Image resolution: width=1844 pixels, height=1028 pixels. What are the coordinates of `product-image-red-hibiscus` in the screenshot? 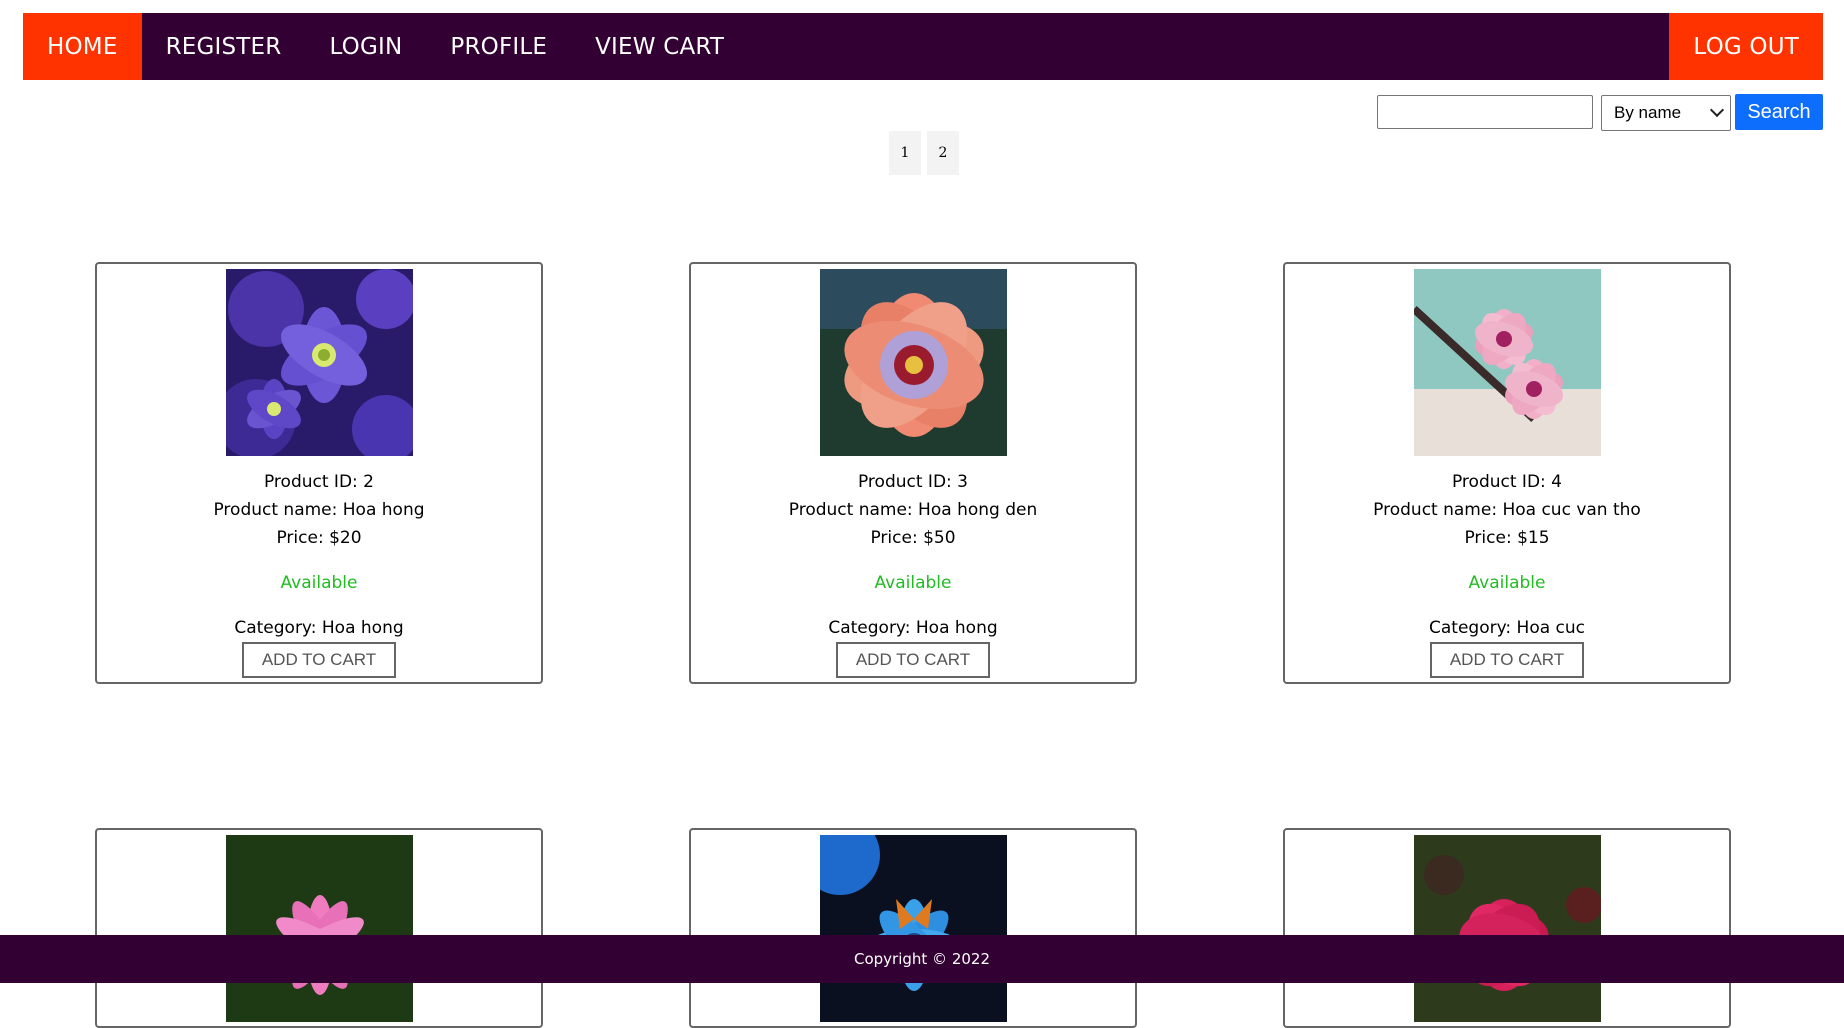 It's located at (1507, 928).